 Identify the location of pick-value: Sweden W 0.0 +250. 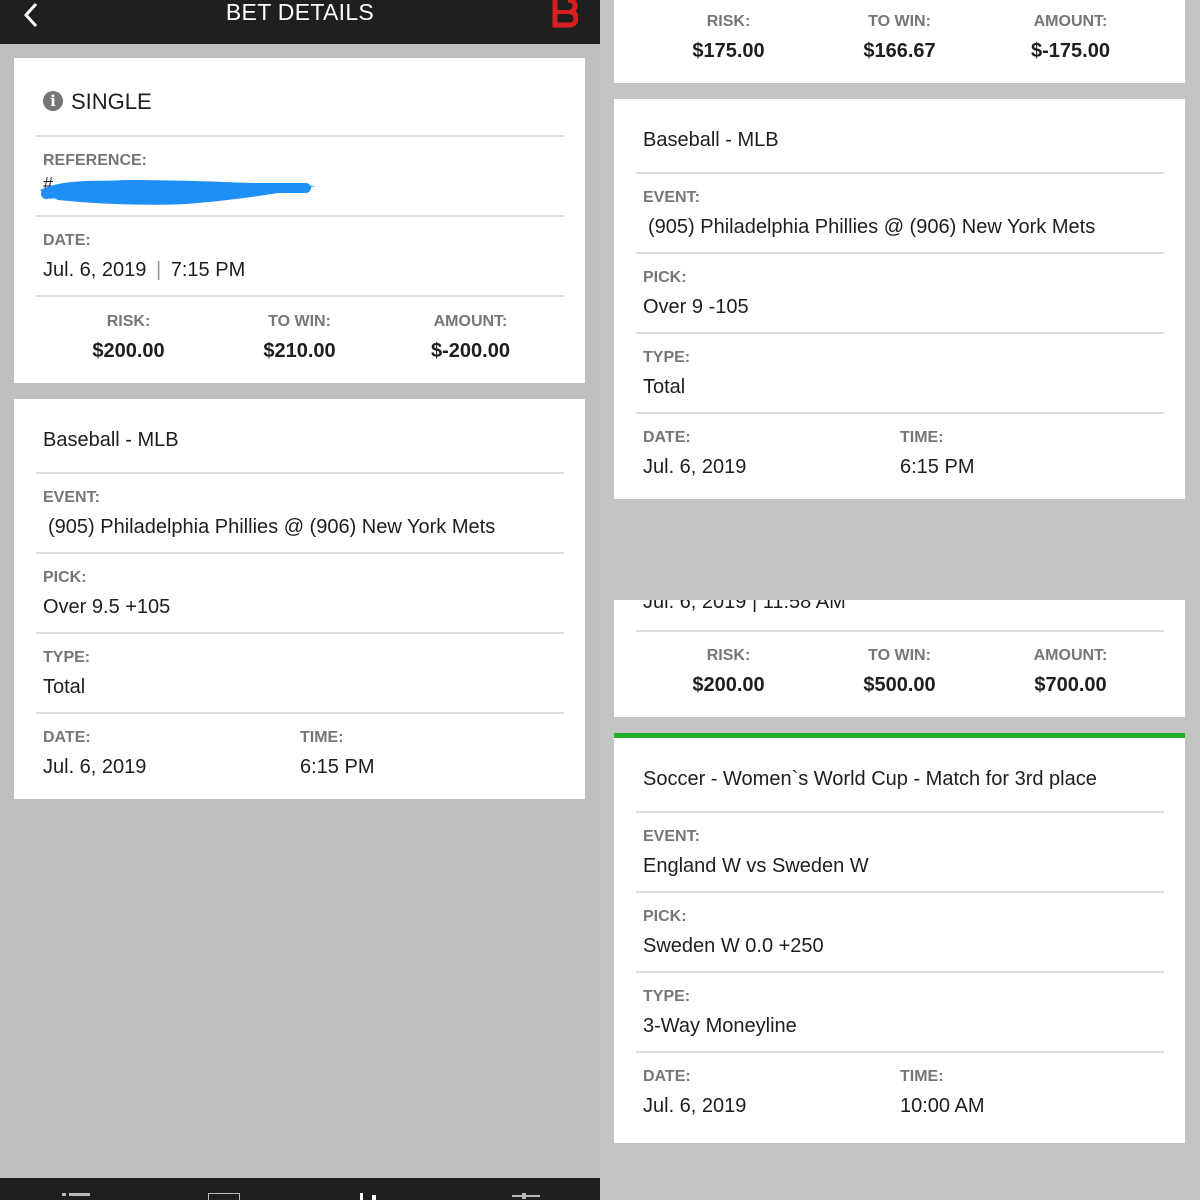
(733, 946).